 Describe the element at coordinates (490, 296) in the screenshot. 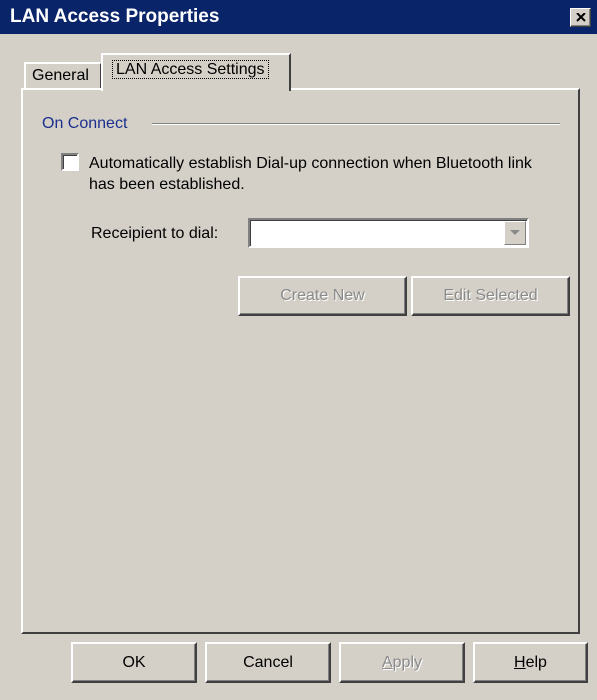

I see `edit-selected-button: Edit Selected` at that location.